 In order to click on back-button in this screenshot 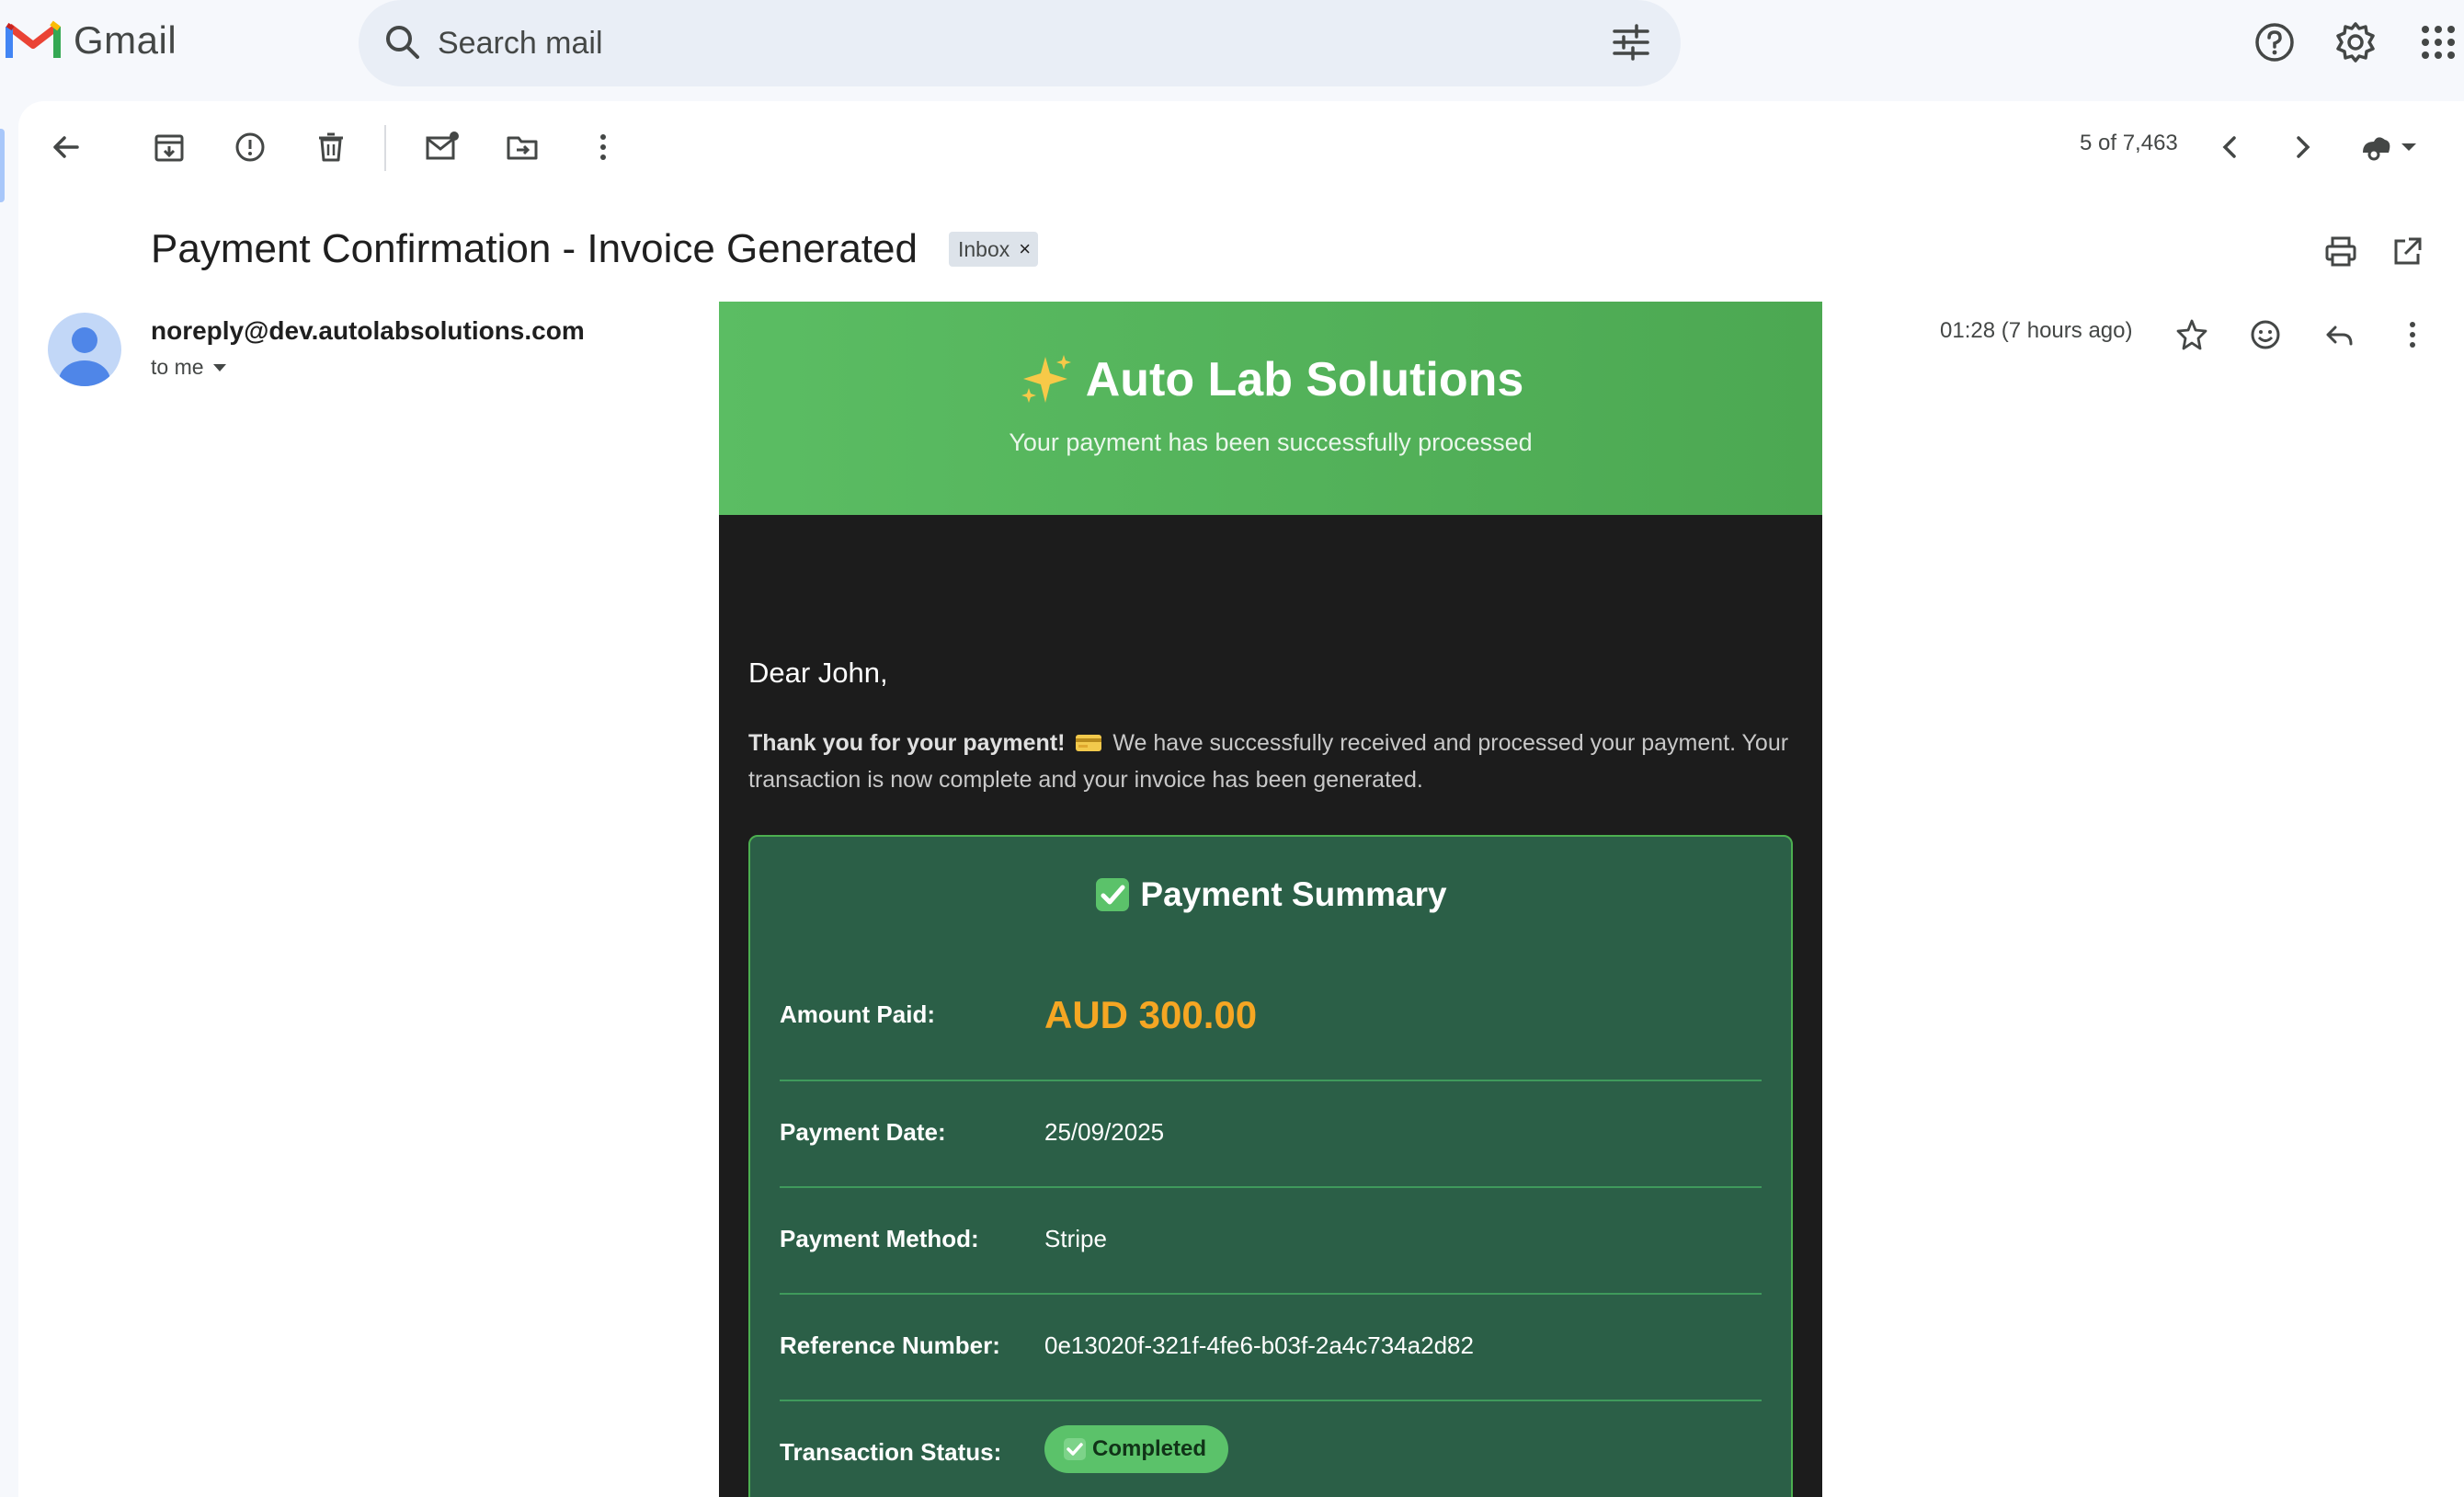, I will do `click(66, 148)`.